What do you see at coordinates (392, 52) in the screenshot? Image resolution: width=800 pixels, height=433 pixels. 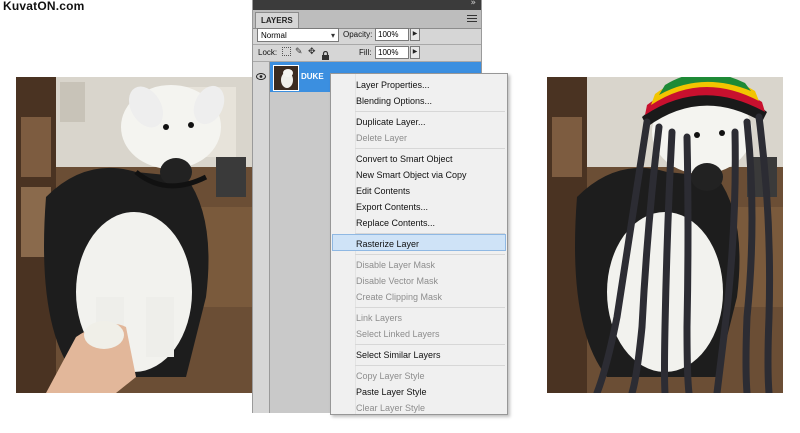 I see `fill-field: 100%` at bounding box center [392, 52].